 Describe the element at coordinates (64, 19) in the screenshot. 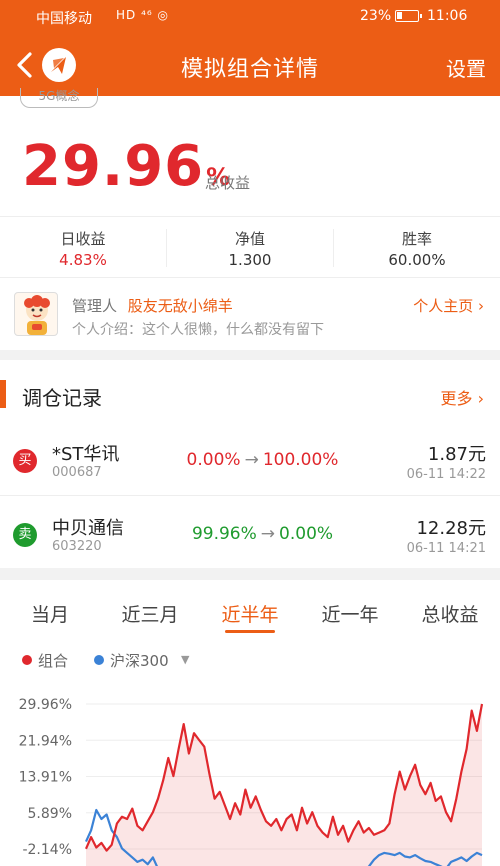

I see `carrier-label: 中国移动` at that location.